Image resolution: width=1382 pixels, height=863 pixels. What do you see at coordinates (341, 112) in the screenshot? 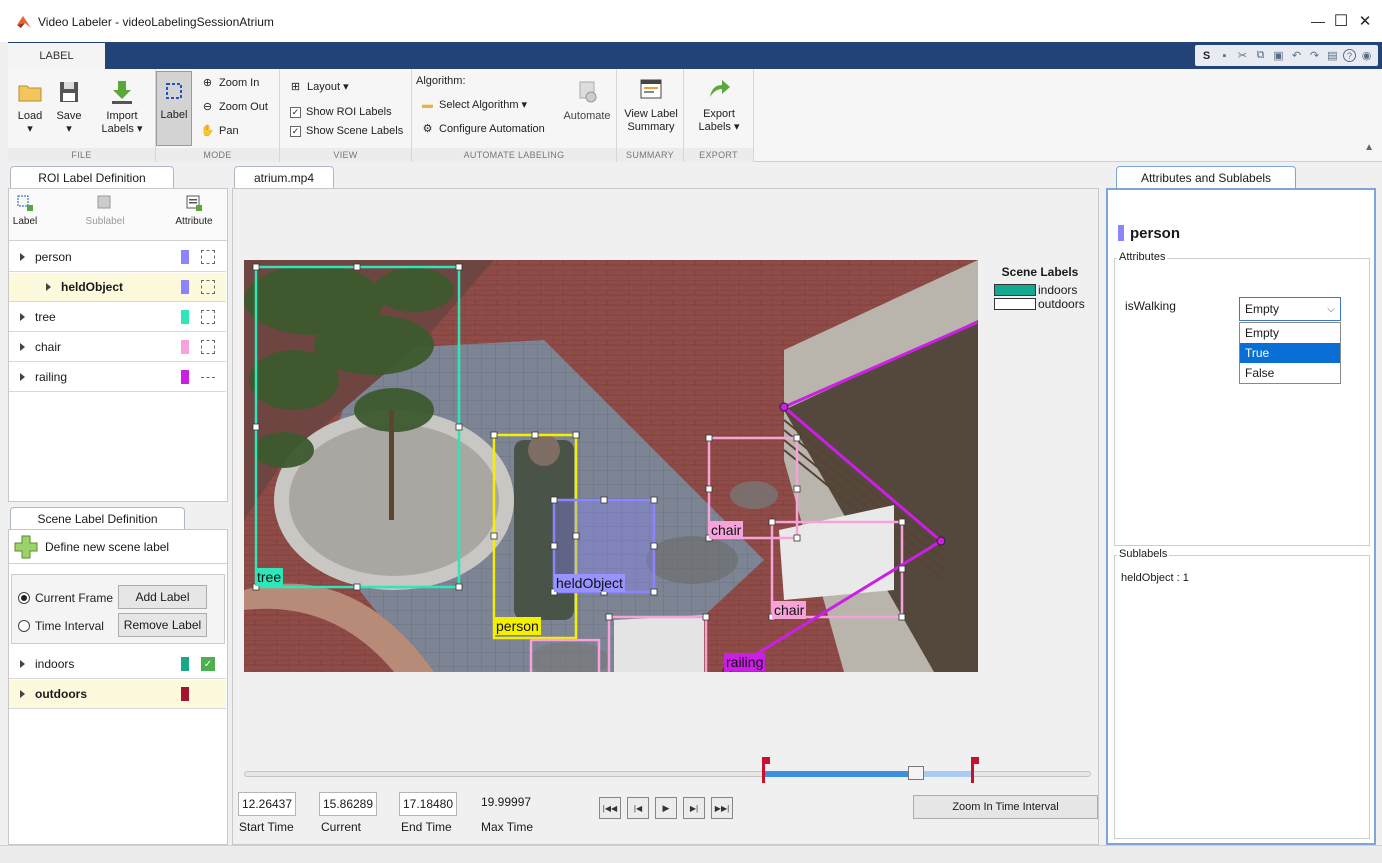
I see `show-roi-labels-checkbox: ✓ Show ROI Labels` at bounding box center [341, 112].